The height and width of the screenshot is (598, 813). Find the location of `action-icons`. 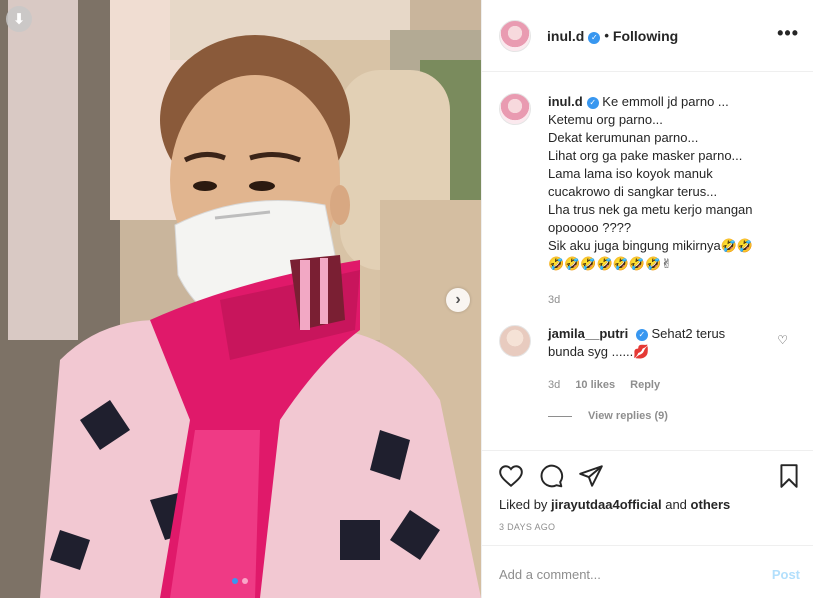

action-icons is located at coordinates (551, 476).